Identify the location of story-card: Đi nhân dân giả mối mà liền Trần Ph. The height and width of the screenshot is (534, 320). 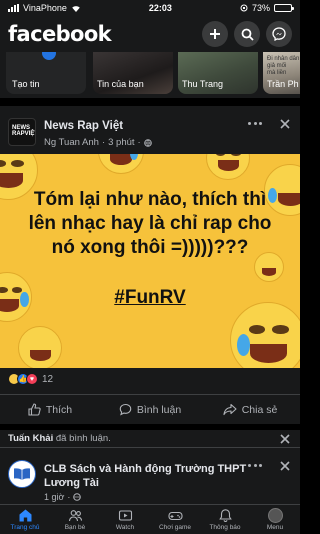
(281, 73).